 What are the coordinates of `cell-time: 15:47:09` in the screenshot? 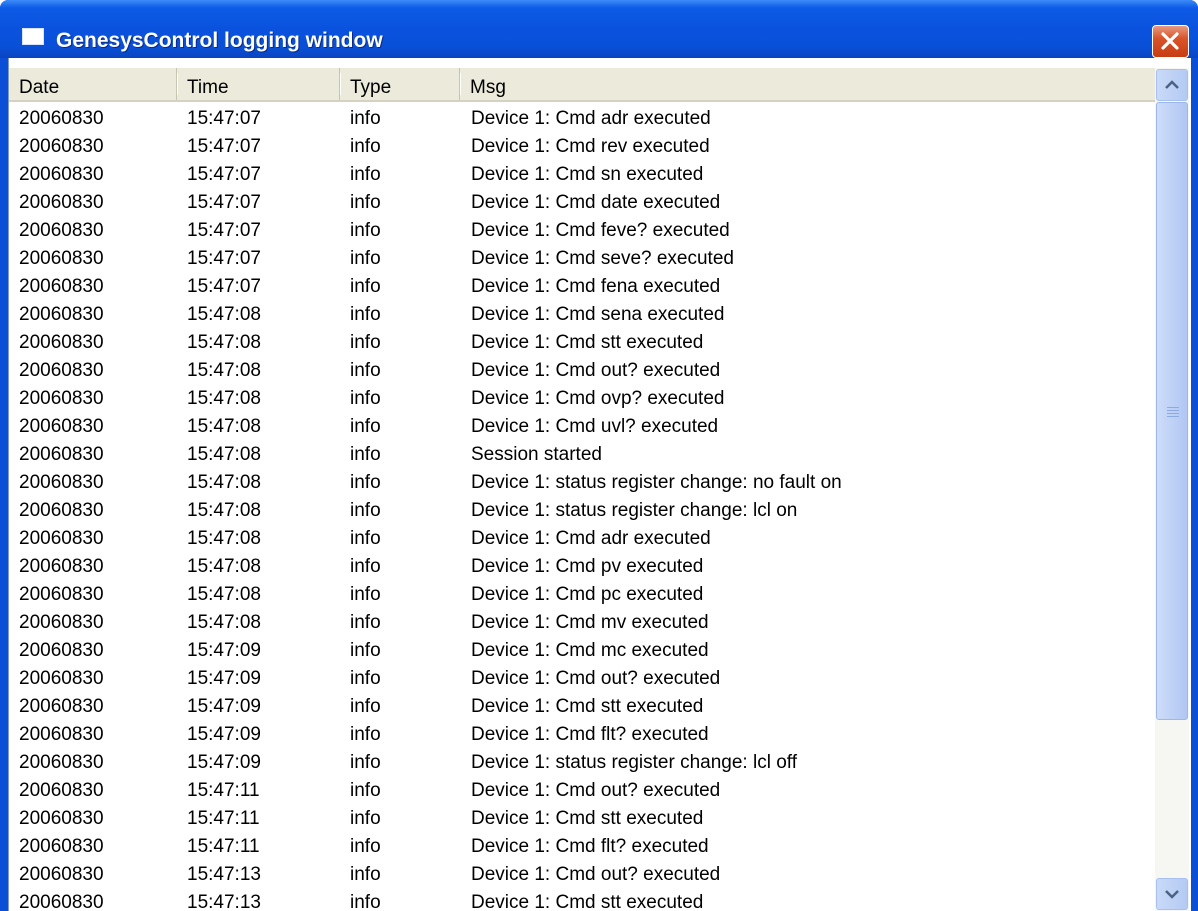 It's located at (224, 706).